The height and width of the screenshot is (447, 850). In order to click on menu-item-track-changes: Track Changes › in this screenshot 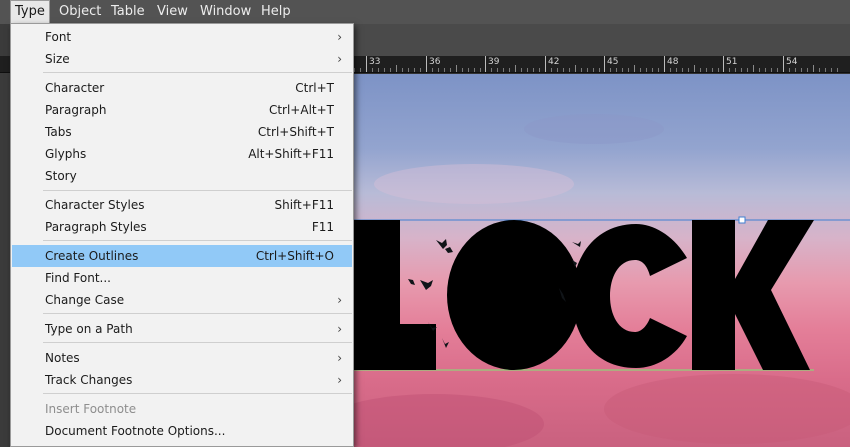, I will do `click(182, 380)`.